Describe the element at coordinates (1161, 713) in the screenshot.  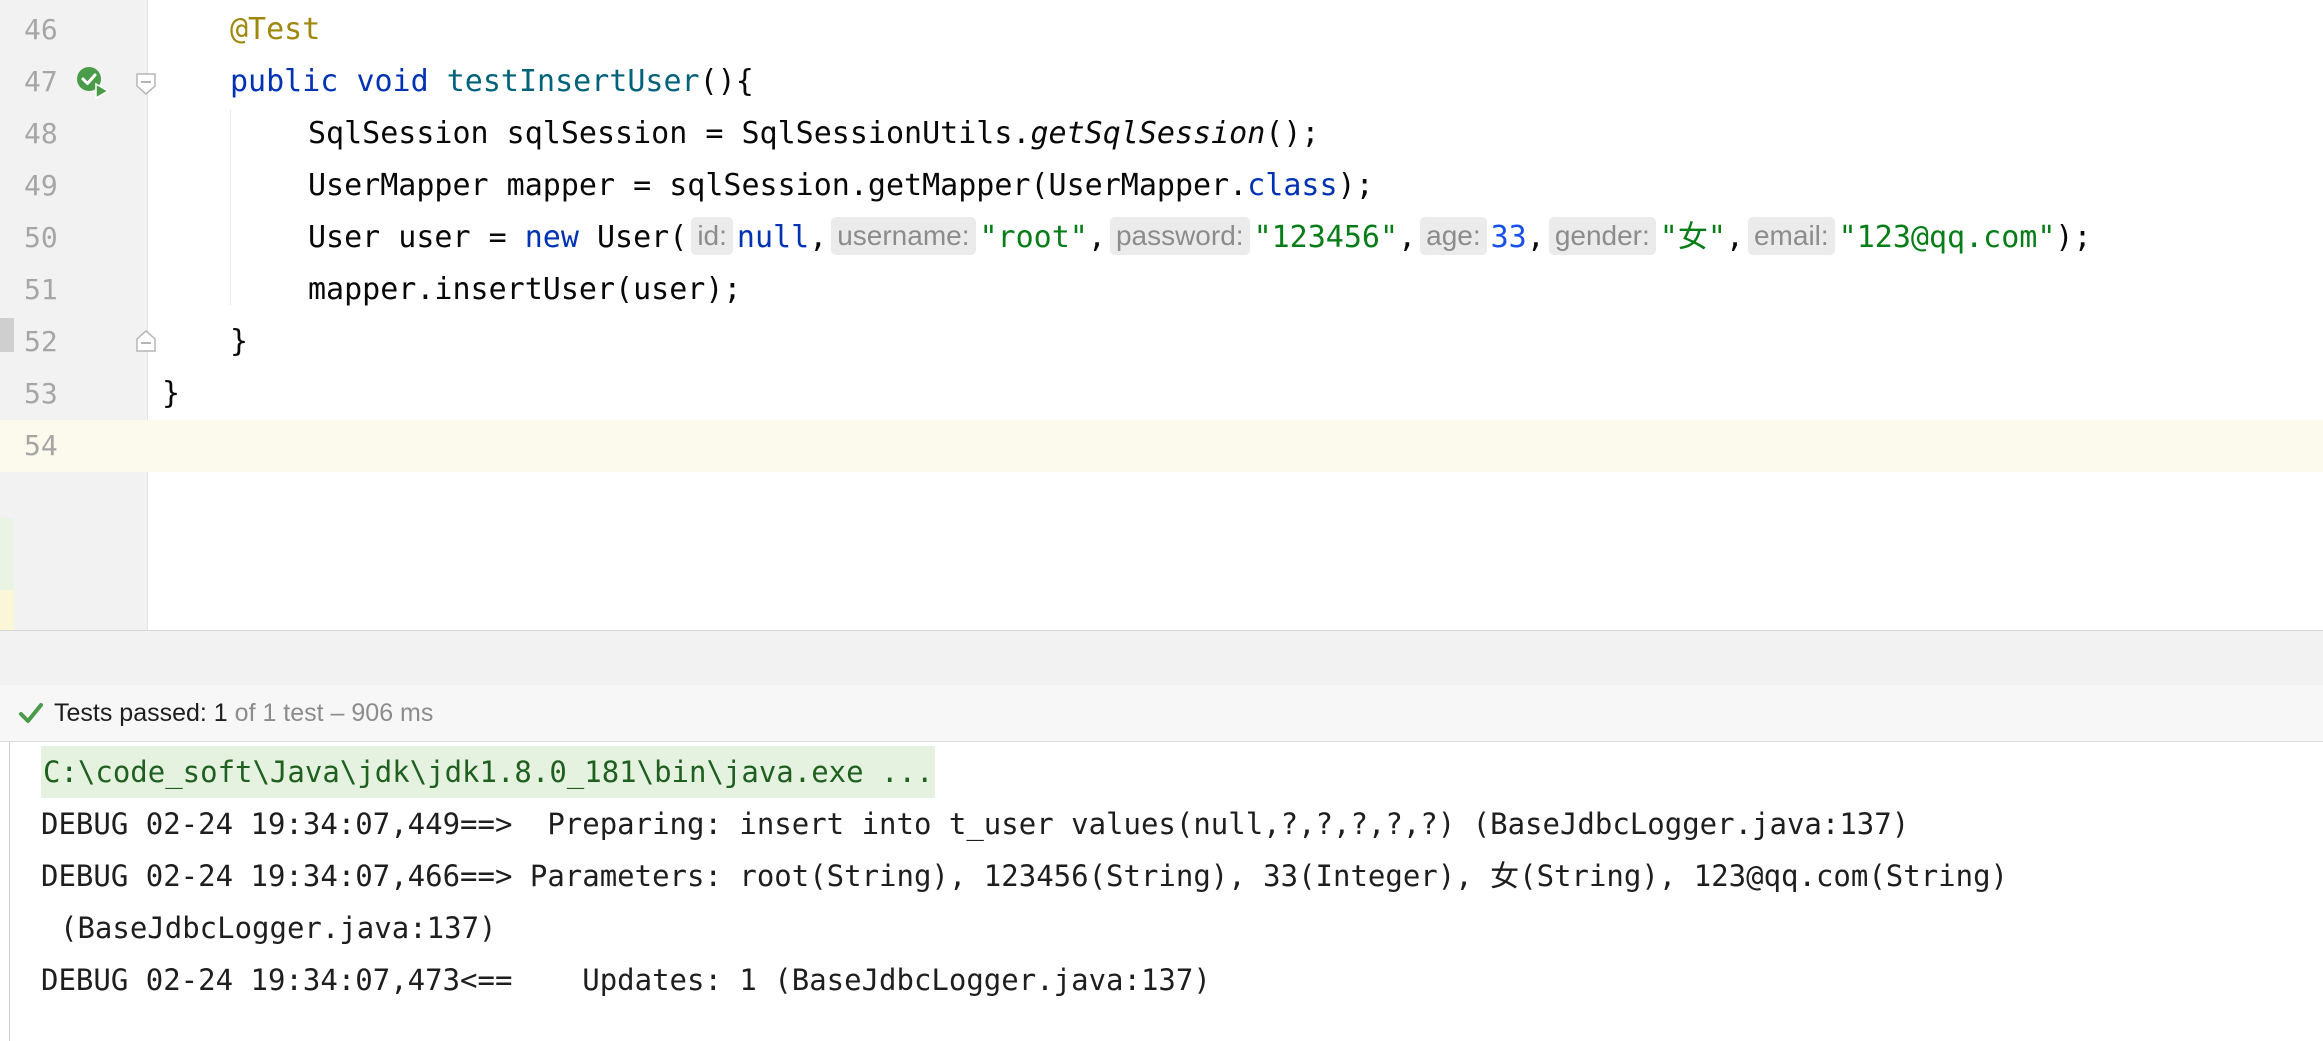
I see `test-status-bar: Tests passed: 1 of 1 test – 906 ms` at that location.